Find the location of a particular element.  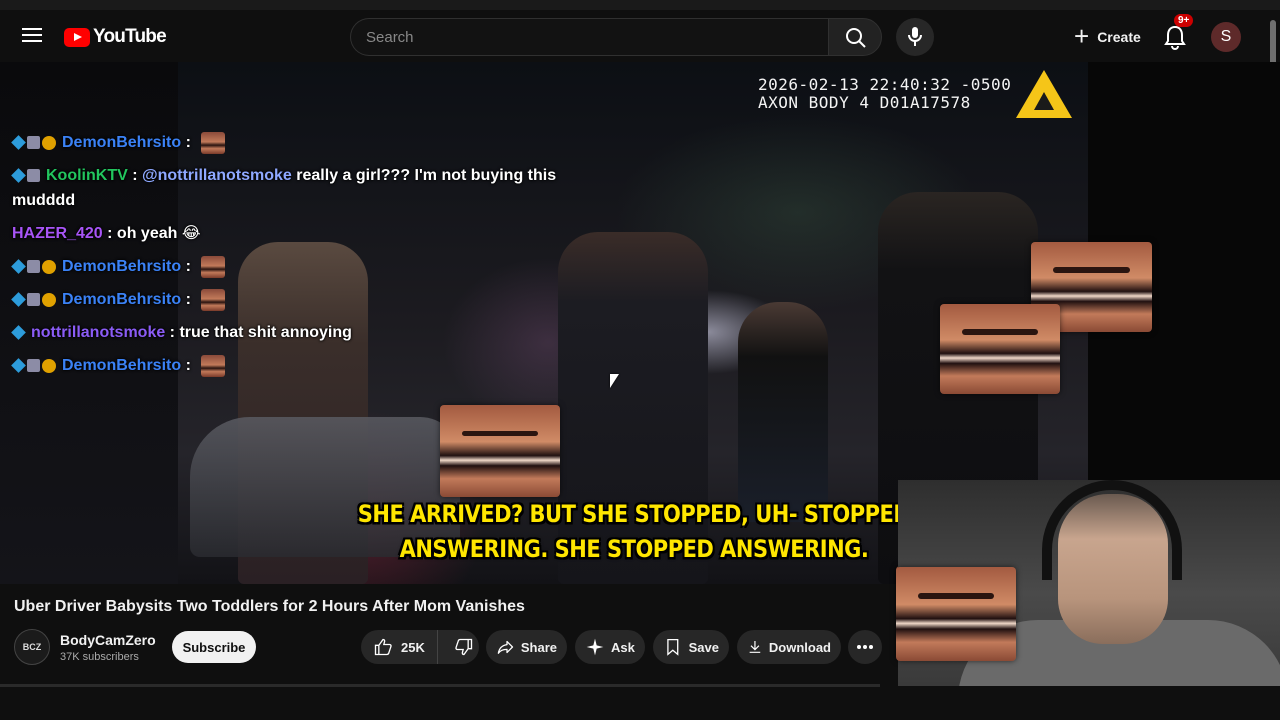

subscribe-button: Subscribe is located at coordinates (214, 647).